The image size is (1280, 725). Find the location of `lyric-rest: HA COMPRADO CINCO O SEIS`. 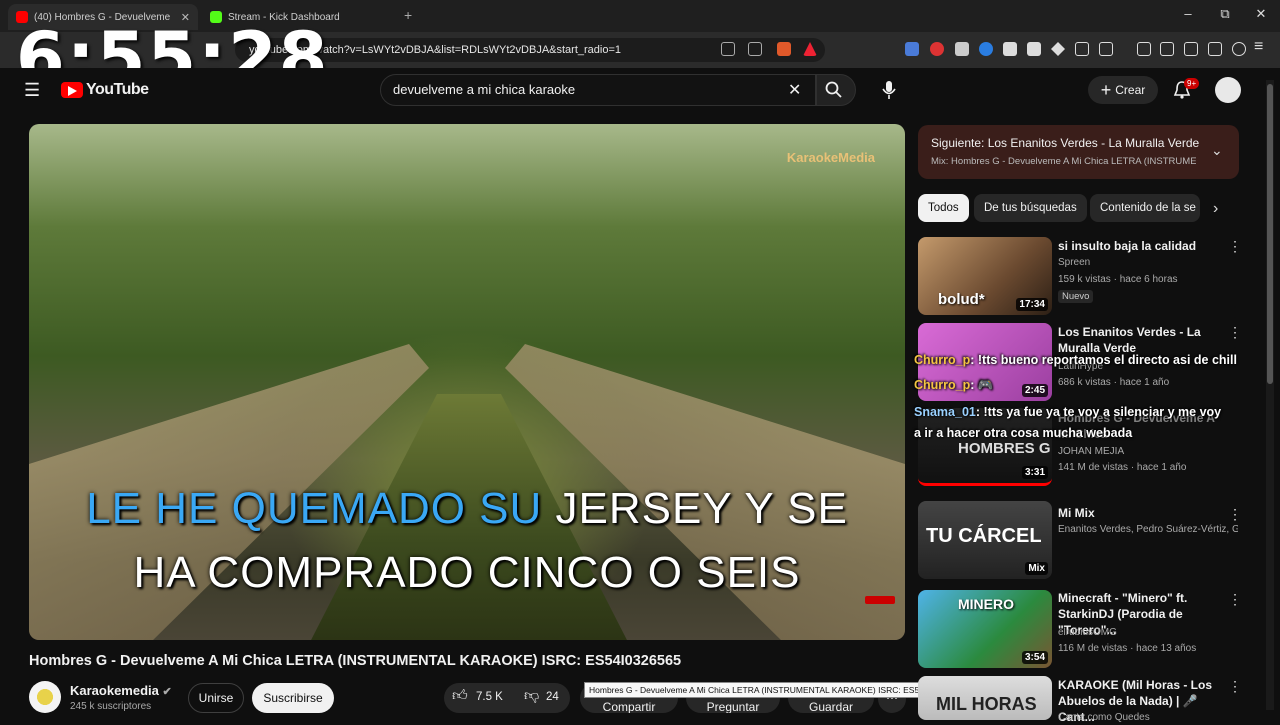

lyric-rest: HA COMPRADO CINCO O SEIS is located at coordinates (467, 572).